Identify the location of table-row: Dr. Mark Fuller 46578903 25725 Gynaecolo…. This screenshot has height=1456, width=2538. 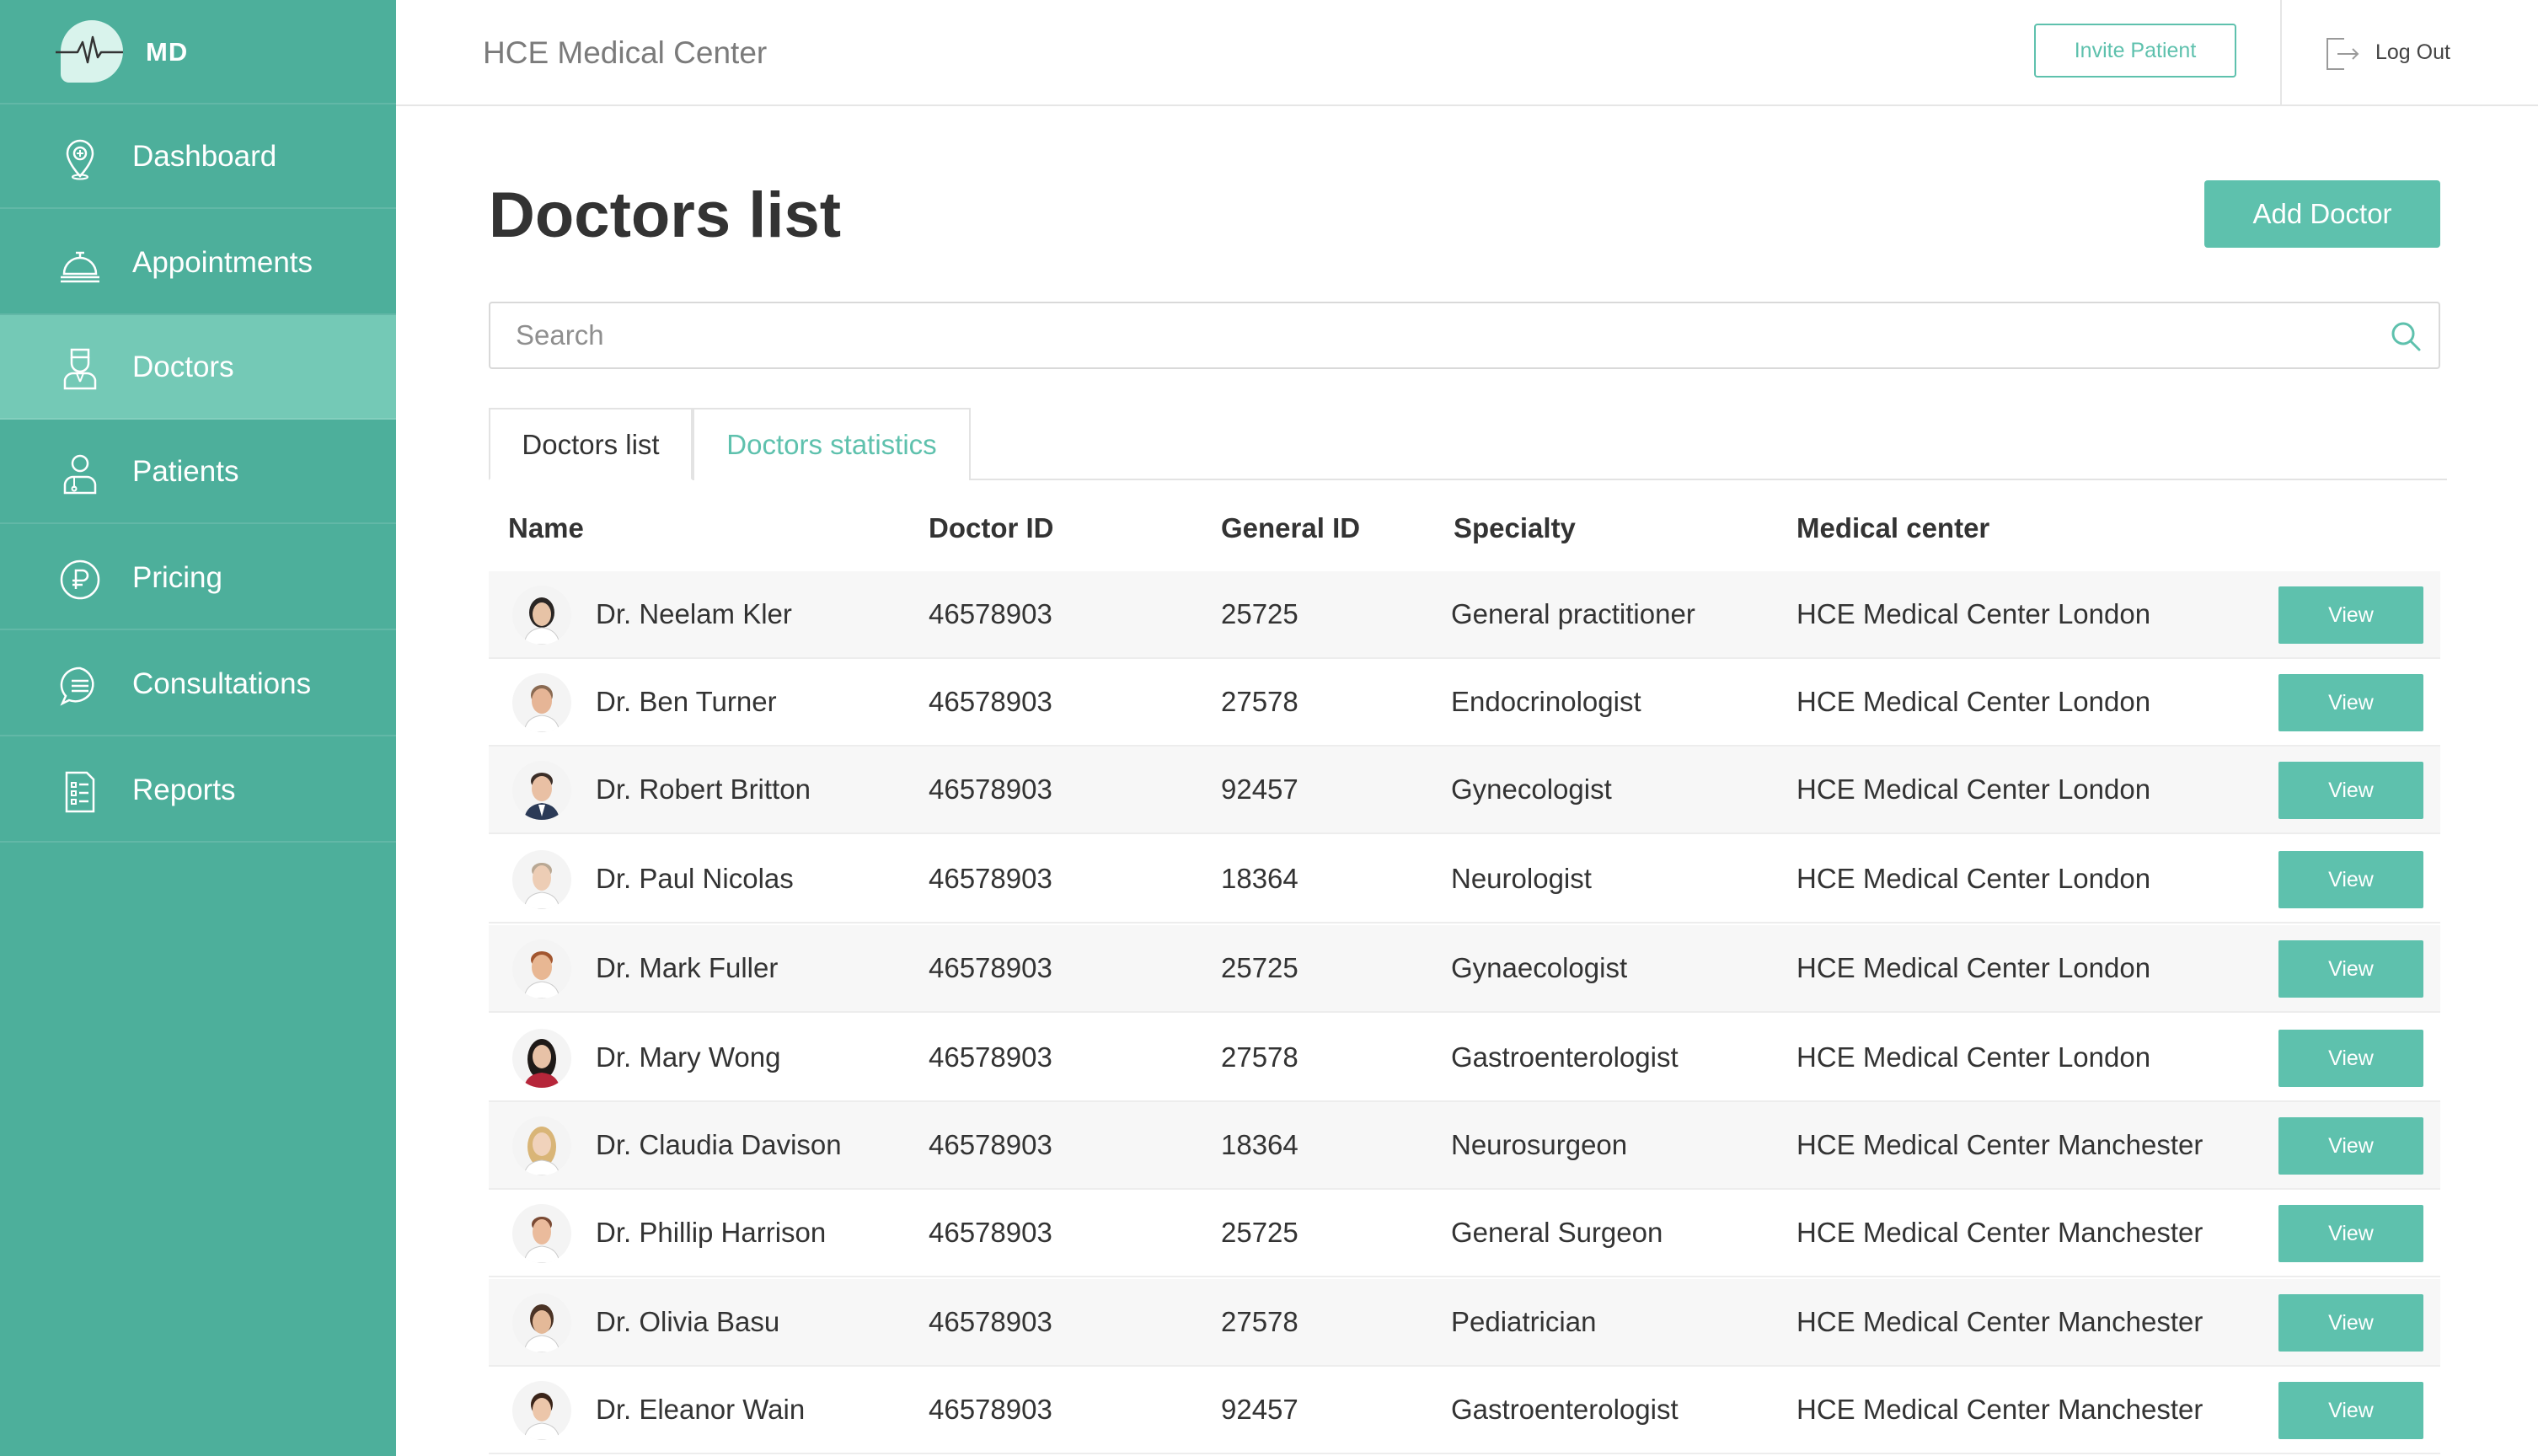
(1464, 969).